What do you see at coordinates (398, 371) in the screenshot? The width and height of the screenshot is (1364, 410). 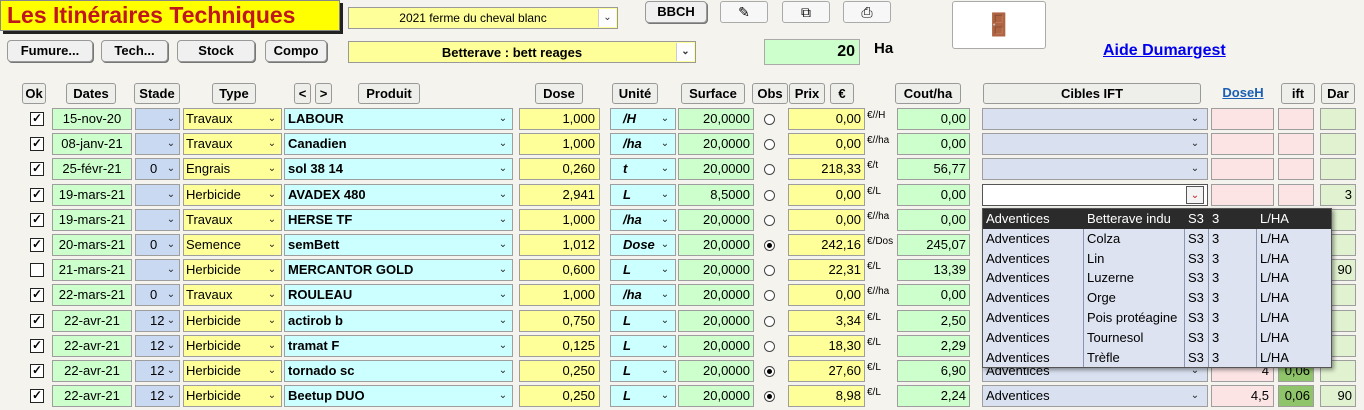 I see `produit-select: tornado sc` at bounding box center [398, 371].